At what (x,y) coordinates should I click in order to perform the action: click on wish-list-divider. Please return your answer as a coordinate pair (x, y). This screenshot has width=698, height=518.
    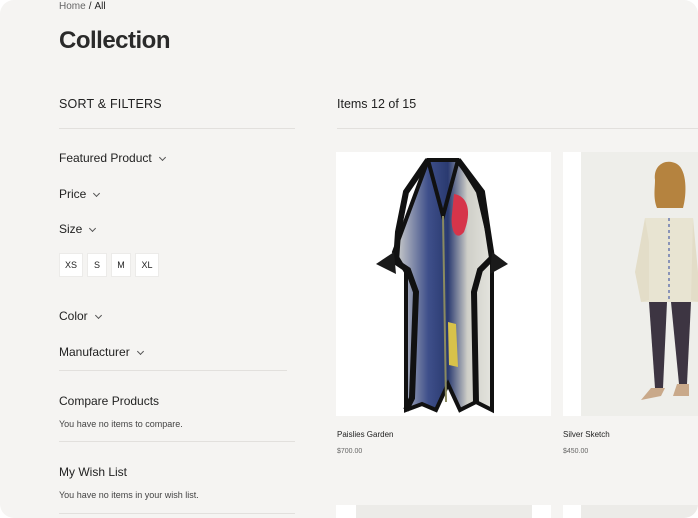
    Looking at the image, I should click on (177, 513).